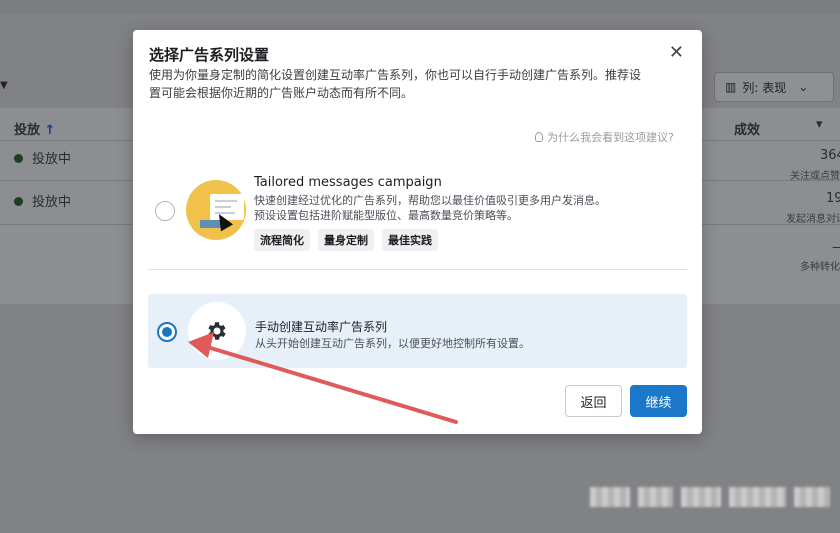  What do you see at coordinates (747, 128) in the screenshot?
I see `header-results: 成效` at bounding box center [747, 128].